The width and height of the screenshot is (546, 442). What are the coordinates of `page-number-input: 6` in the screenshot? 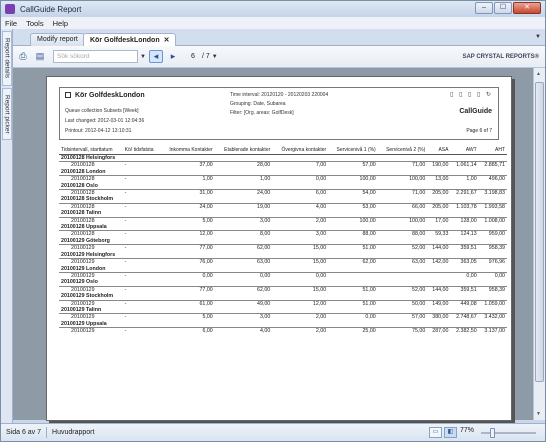 It's located at (193, 57).